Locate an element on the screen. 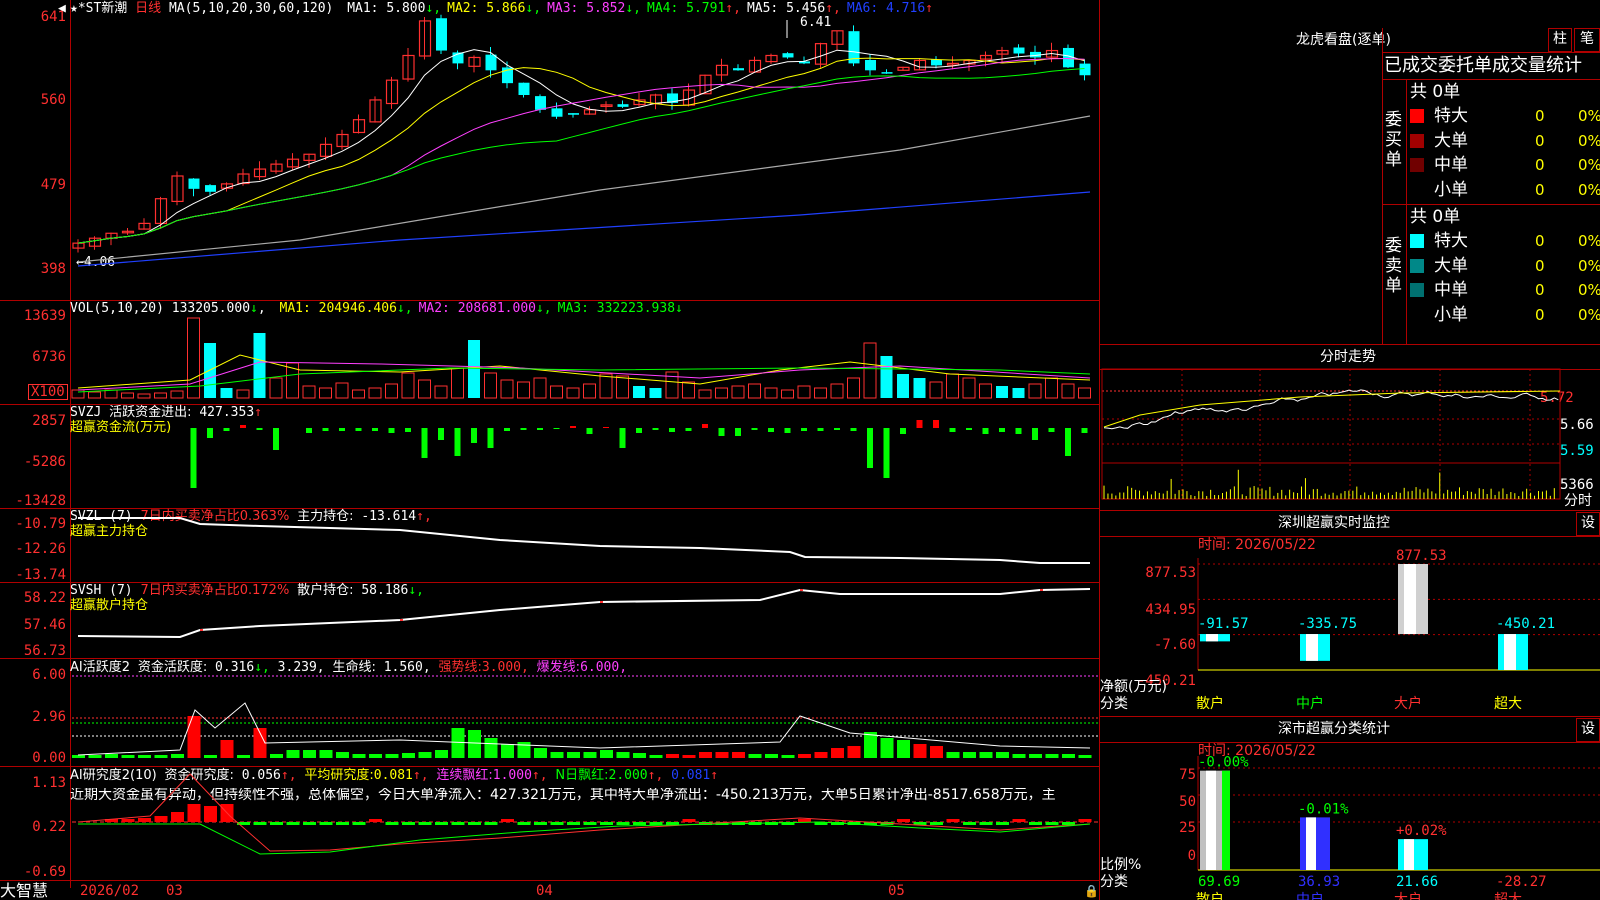  ai-active-chart is located at coordinates (550, 712).